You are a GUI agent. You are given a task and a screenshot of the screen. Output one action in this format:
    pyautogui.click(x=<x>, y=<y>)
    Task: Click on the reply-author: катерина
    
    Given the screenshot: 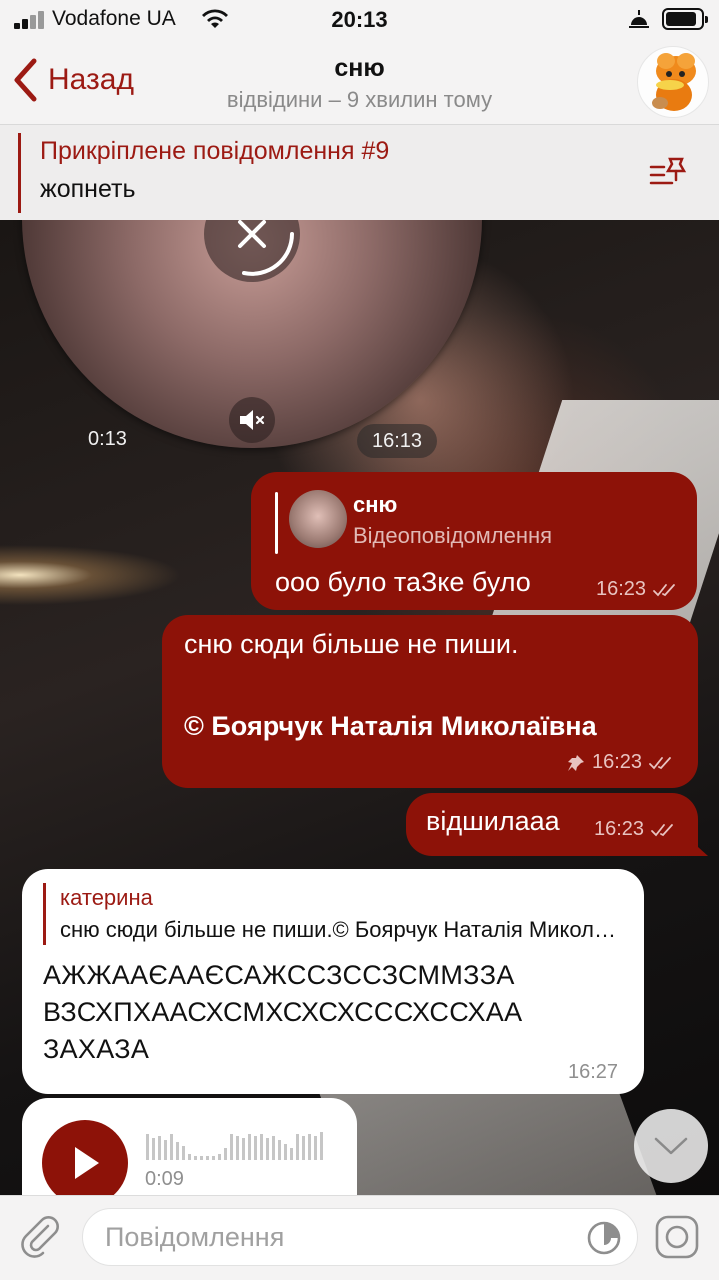 What is the action you would take?
    pyautogui.click(x=106, y=897)
    